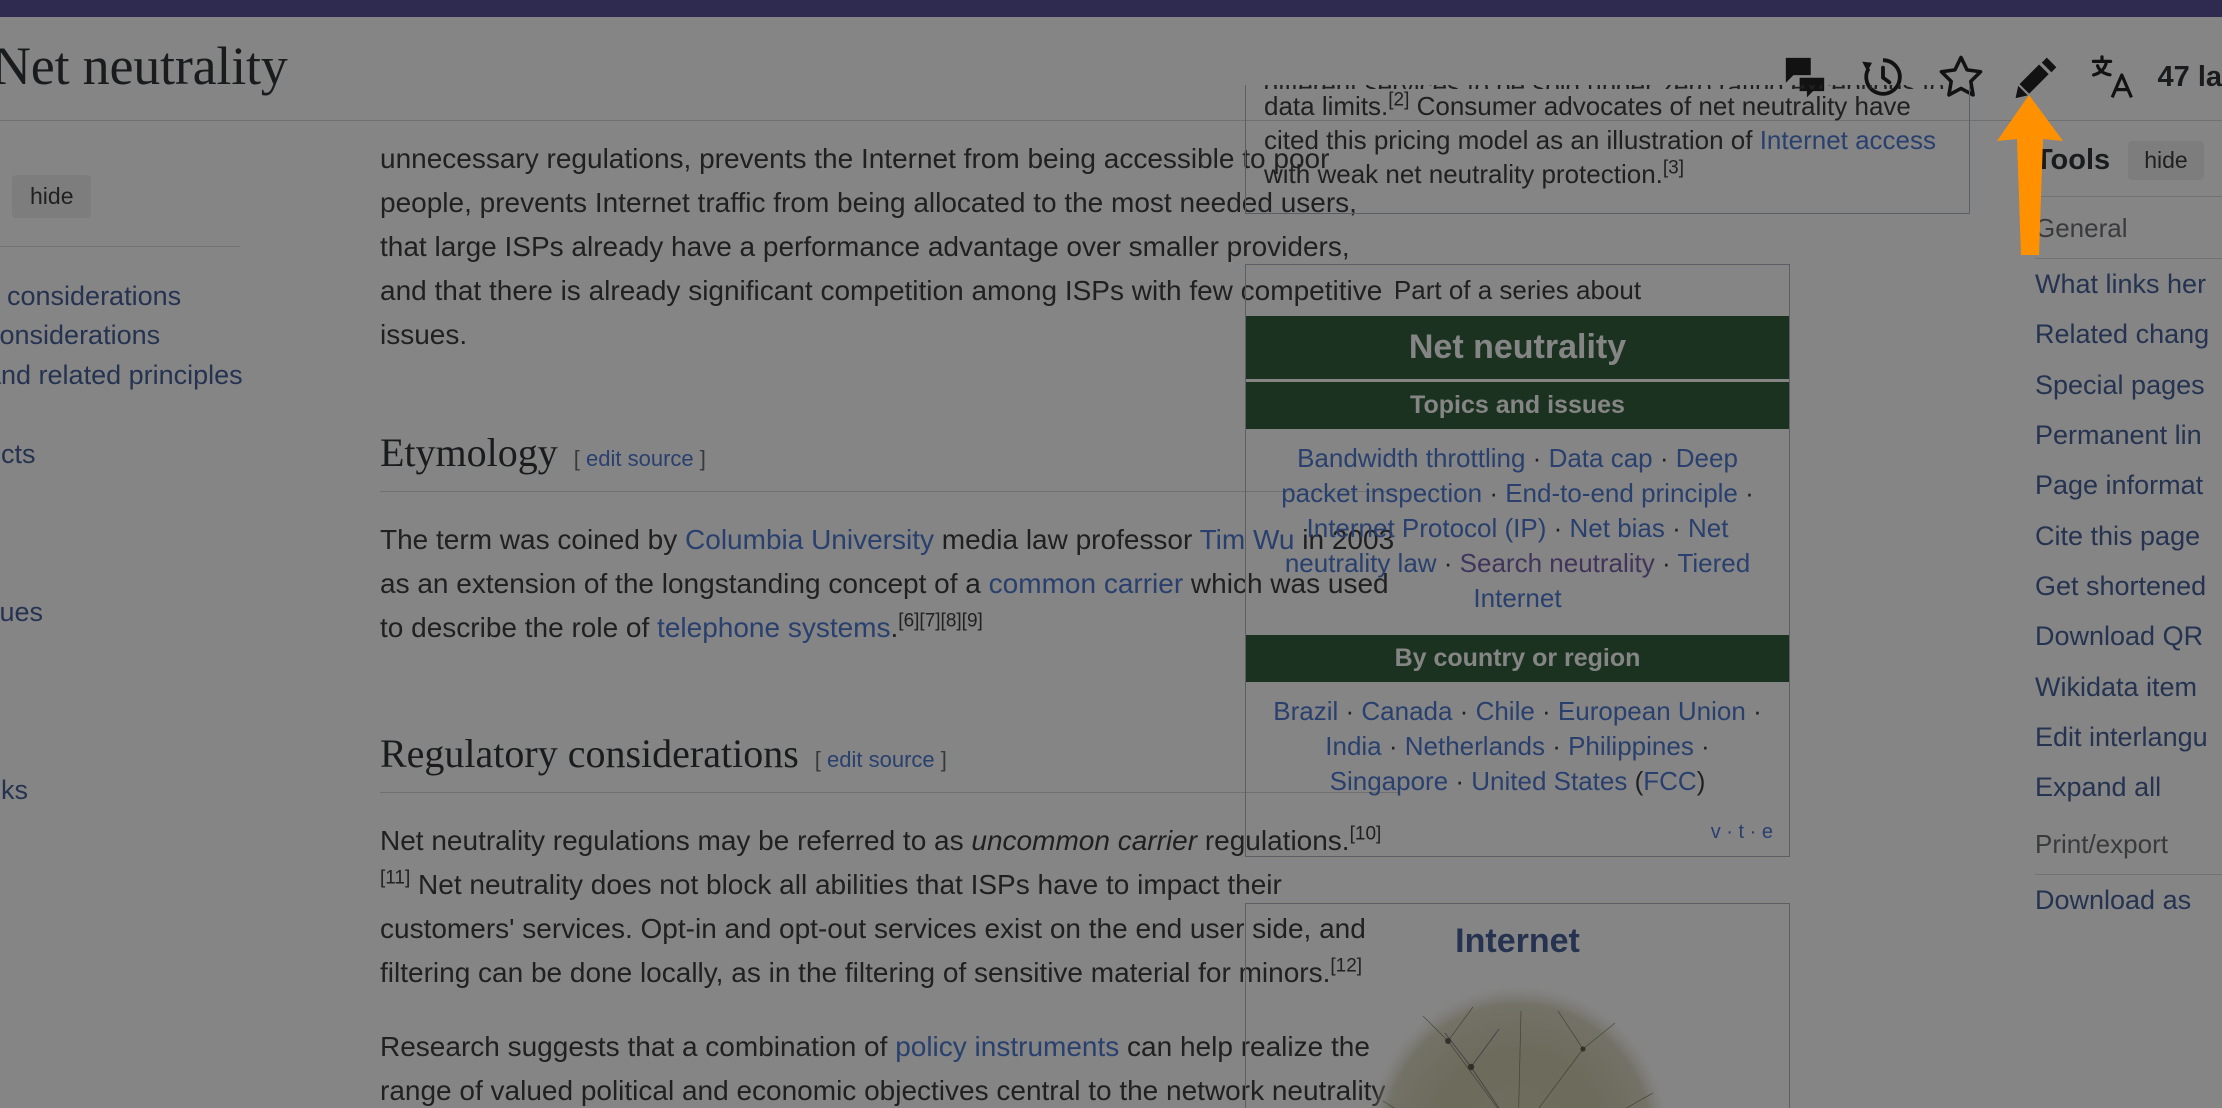 The height and width of the screenshot is (1108, 2222). I want to click on navbox-link: Brazil, so click(1305, 711).